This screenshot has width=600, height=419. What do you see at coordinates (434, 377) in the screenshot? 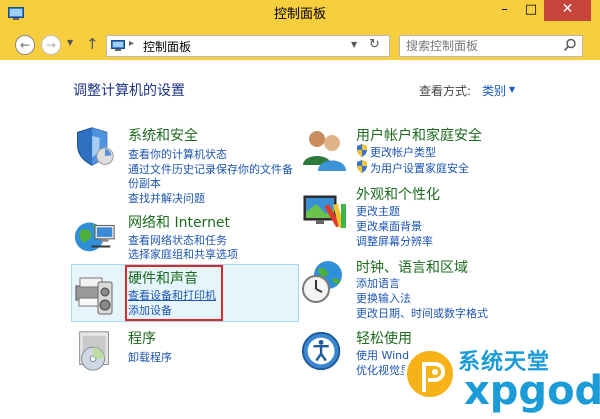
I see `watermark-p-icon` at bounding box center [434, 377].